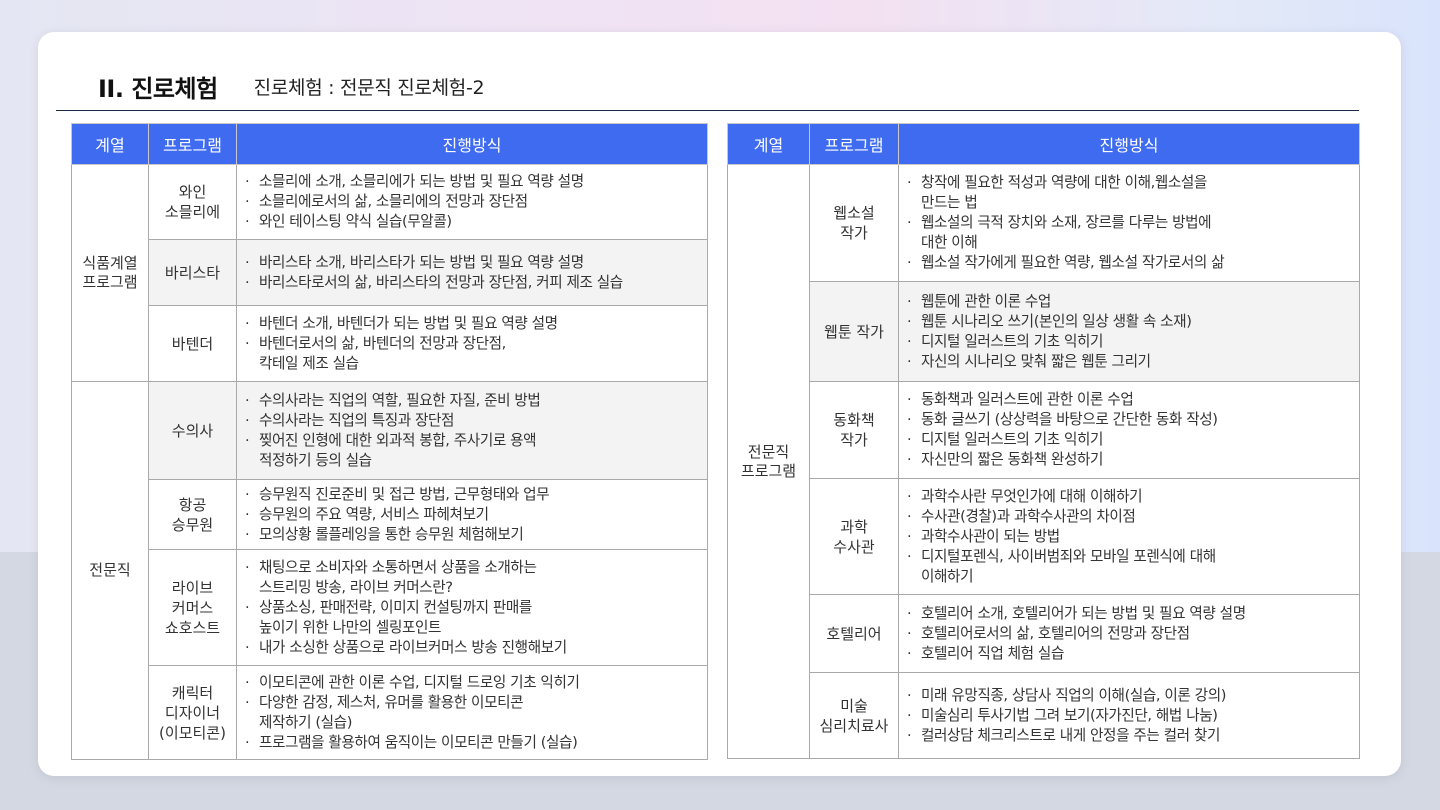 The image size is (1440, 810). I want to click on category-cell: 전문직, so click(110, 570).